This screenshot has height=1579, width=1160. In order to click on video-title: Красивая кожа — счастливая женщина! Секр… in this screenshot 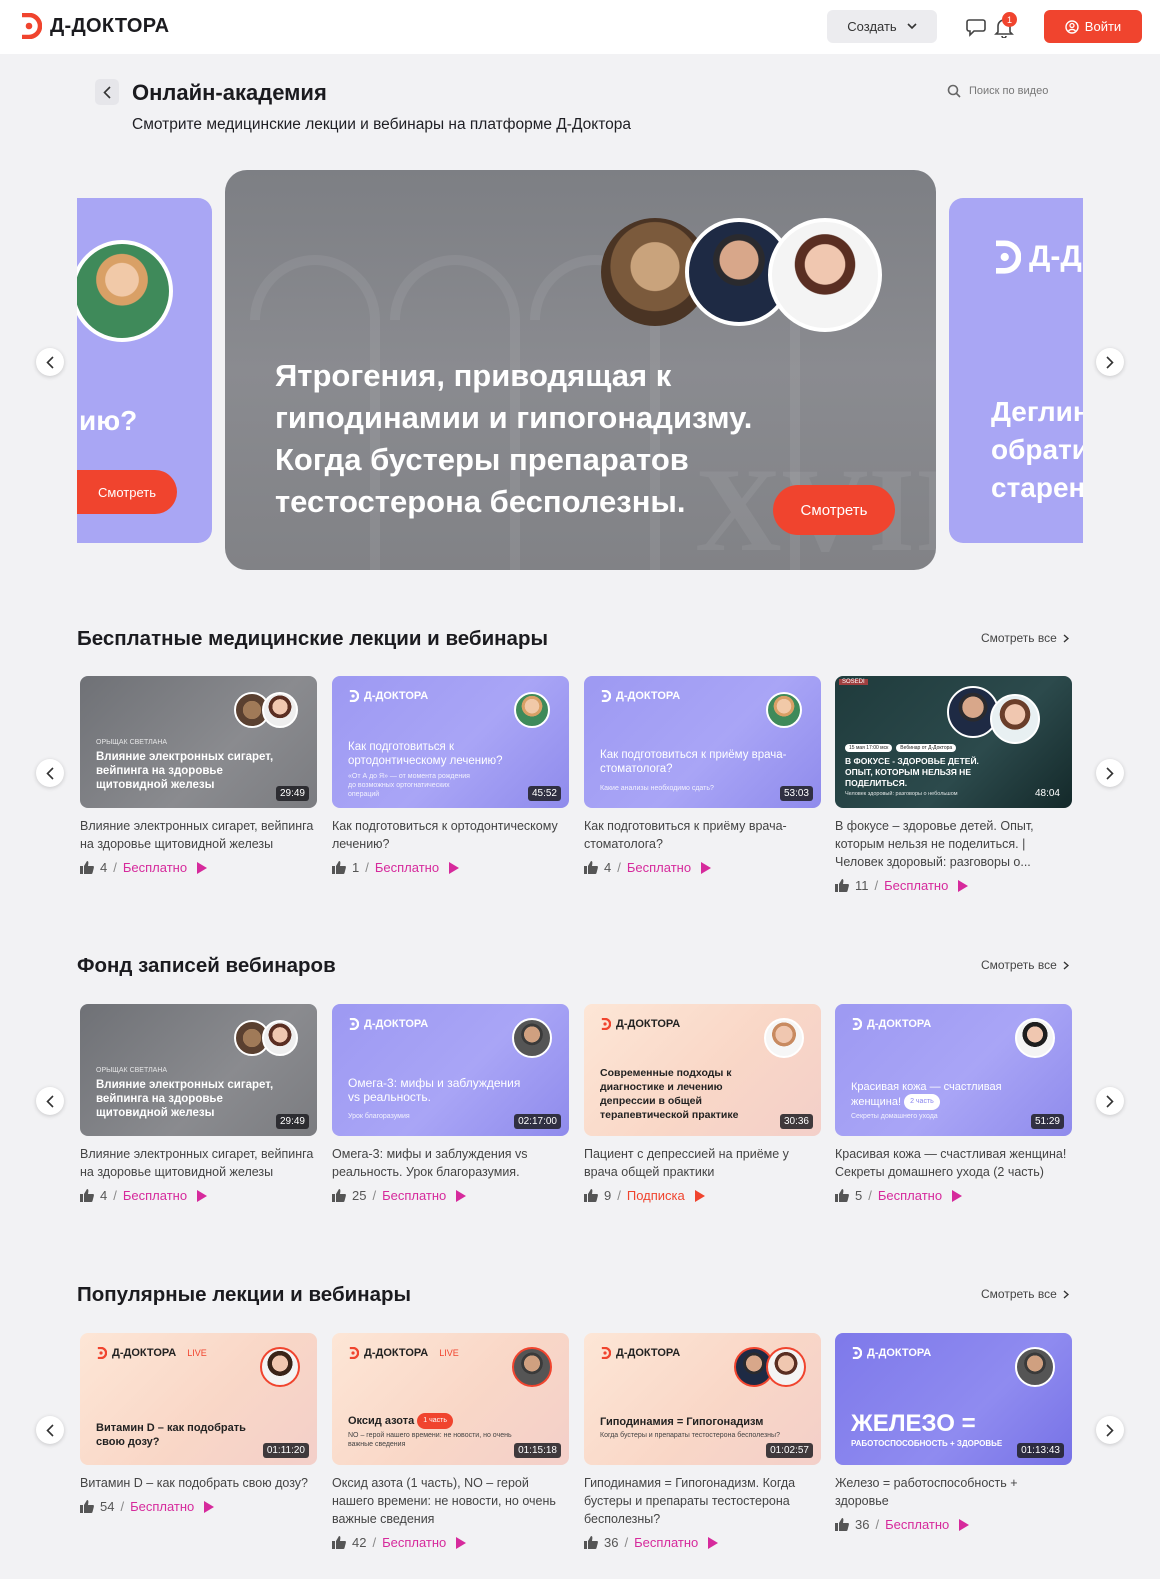, I will do `click(953, 1163)`.